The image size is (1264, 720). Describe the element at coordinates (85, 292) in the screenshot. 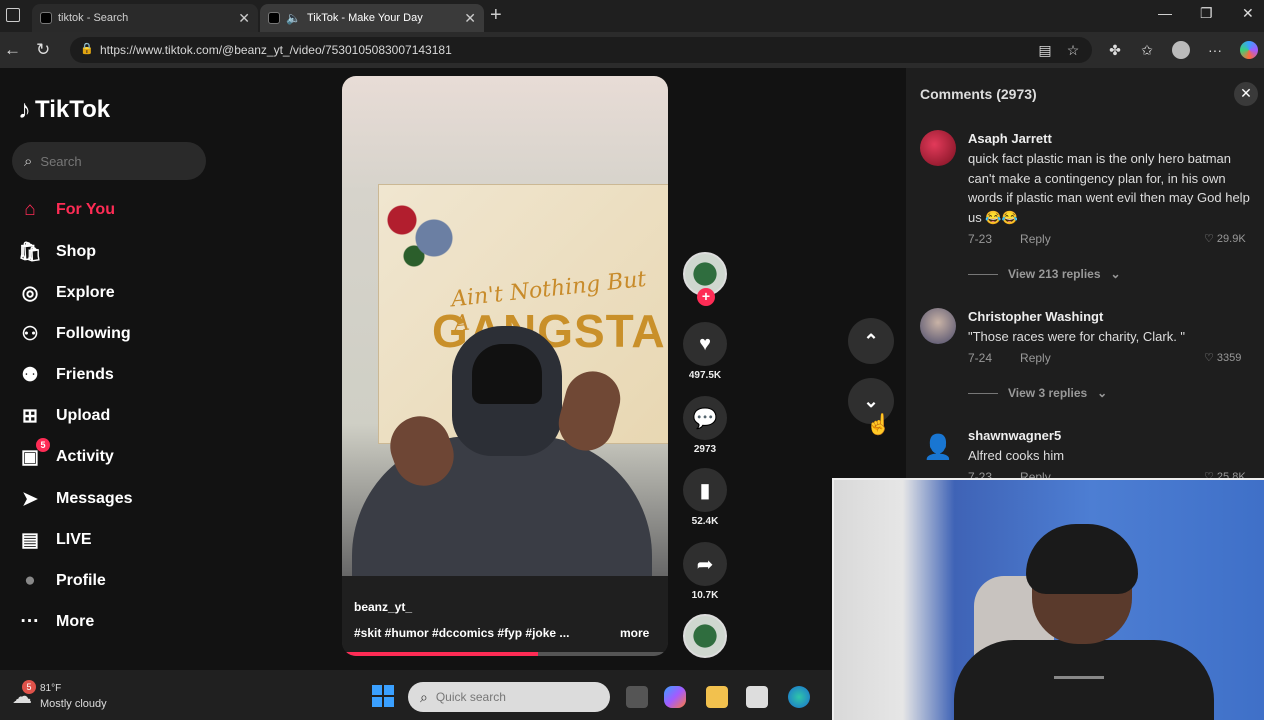

I see `sidebar-item-label: Explore` at that location.